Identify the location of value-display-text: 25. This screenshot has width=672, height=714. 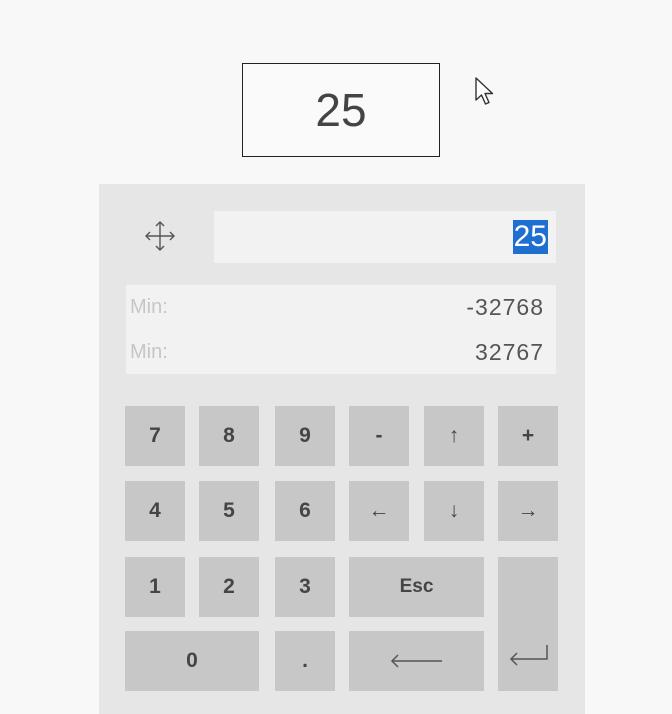
(341, 110).